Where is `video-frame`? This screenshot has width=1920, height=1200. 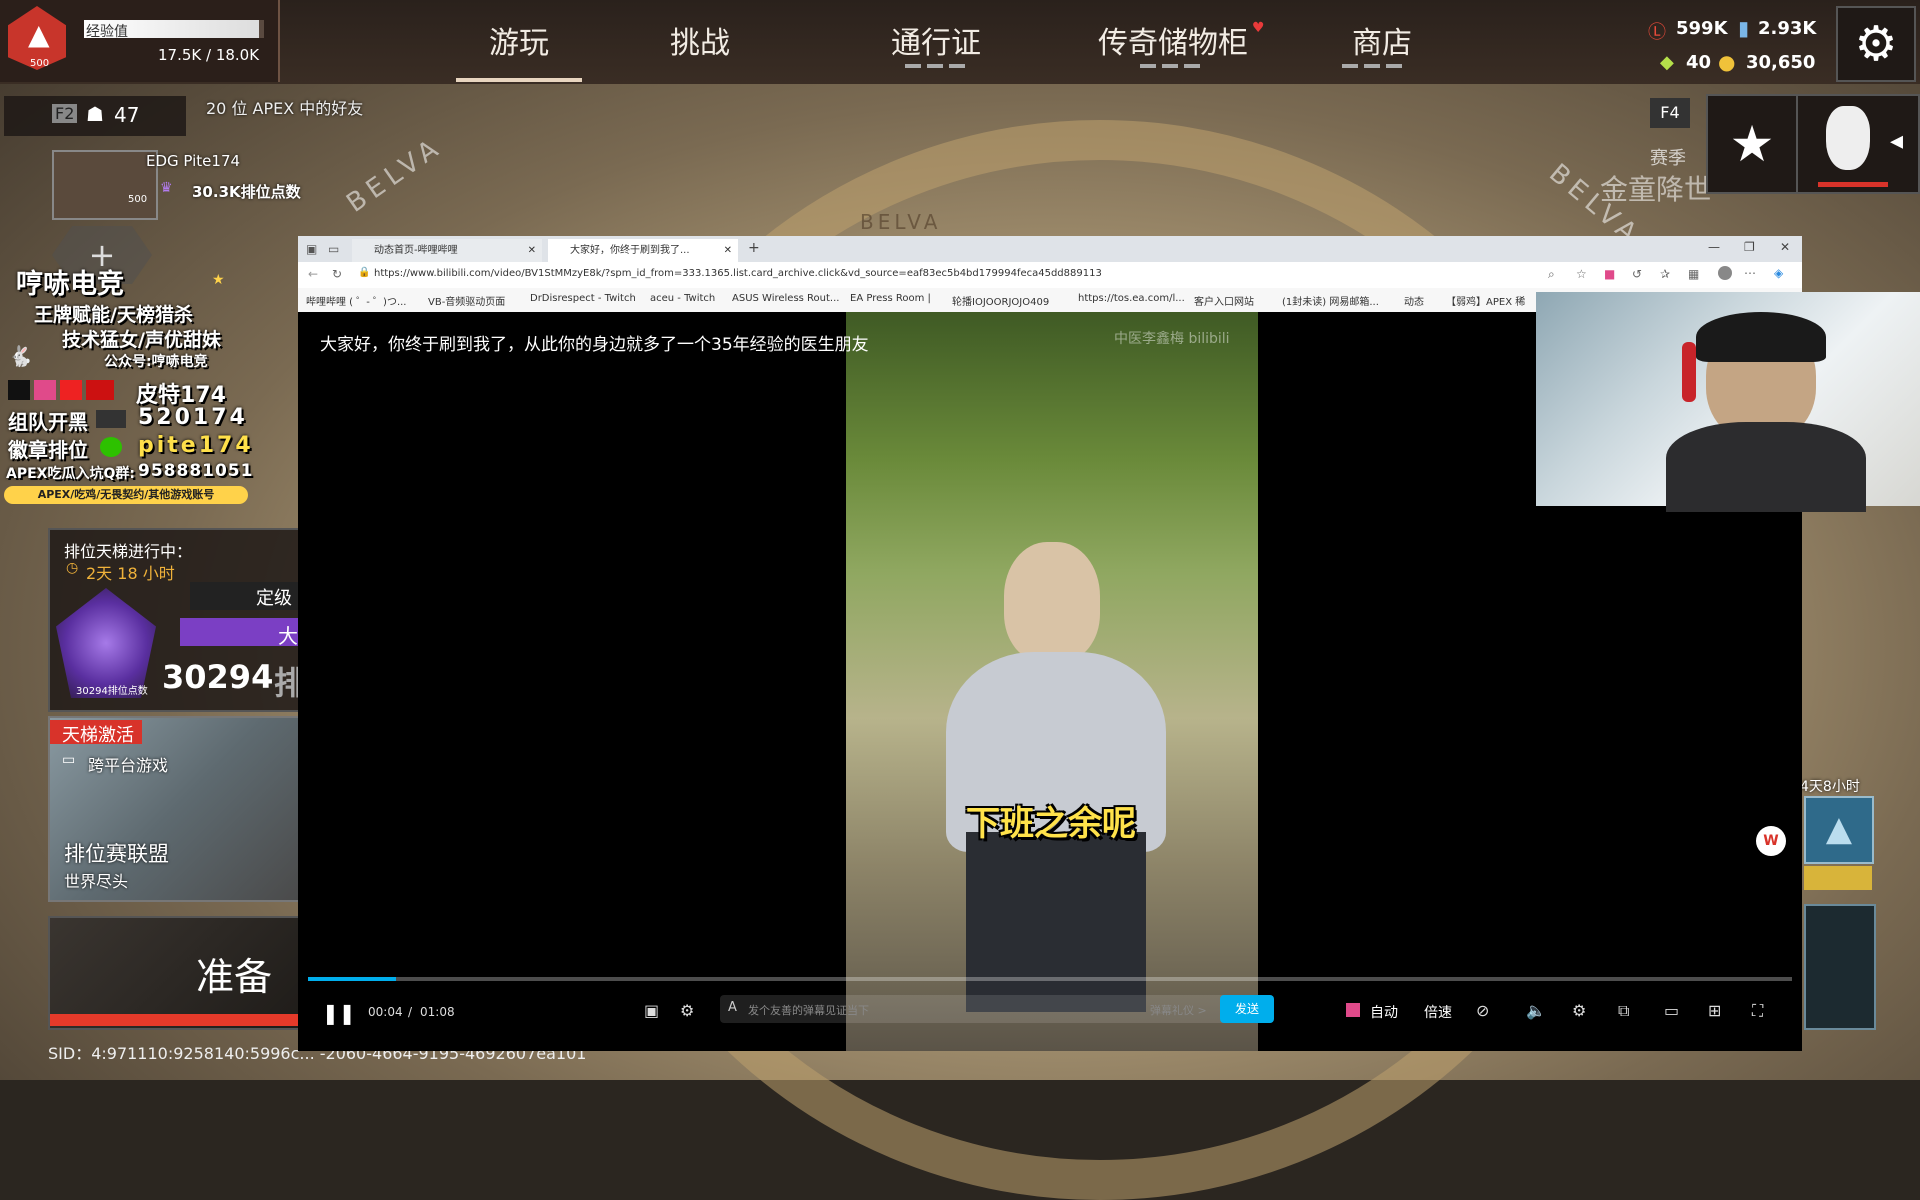
video-frame is located at coordinates (1052, 681).